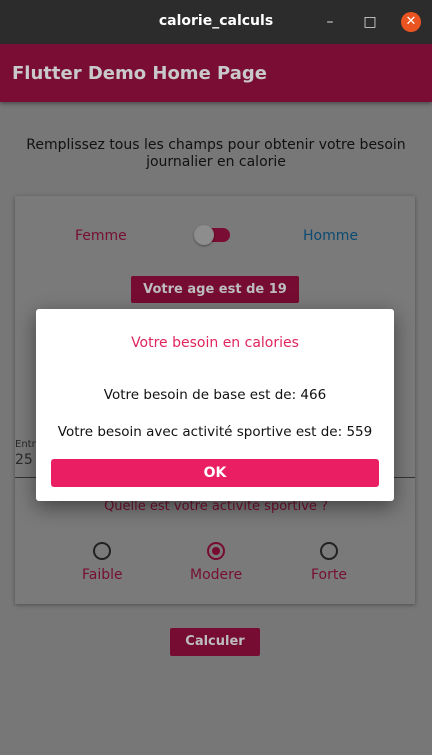 The width and height of the screenshot is (432, 755). What do you see at coordinates (101, 236) in the screenshot?
I see `gender-female-label: Femme` at bounding box center [101, 236].